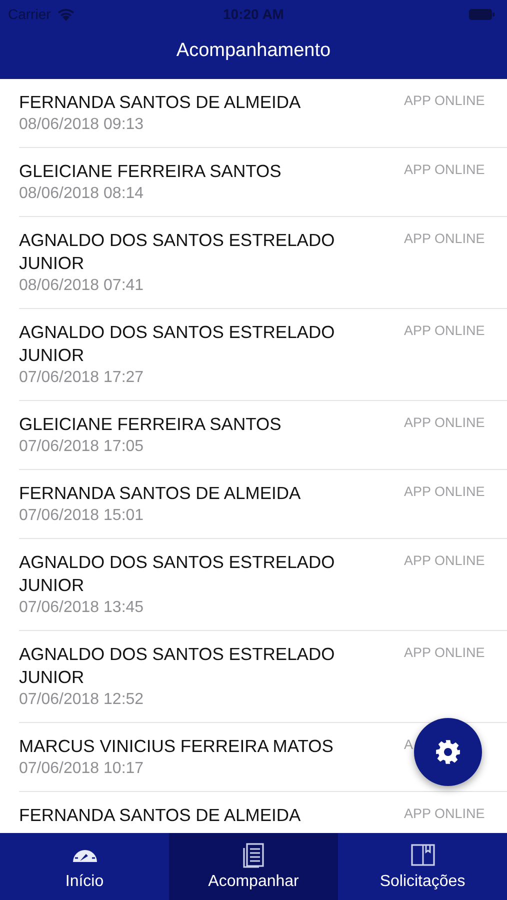  I want to click on date-time: 07/06/2018 15:01, so click(82, 516).